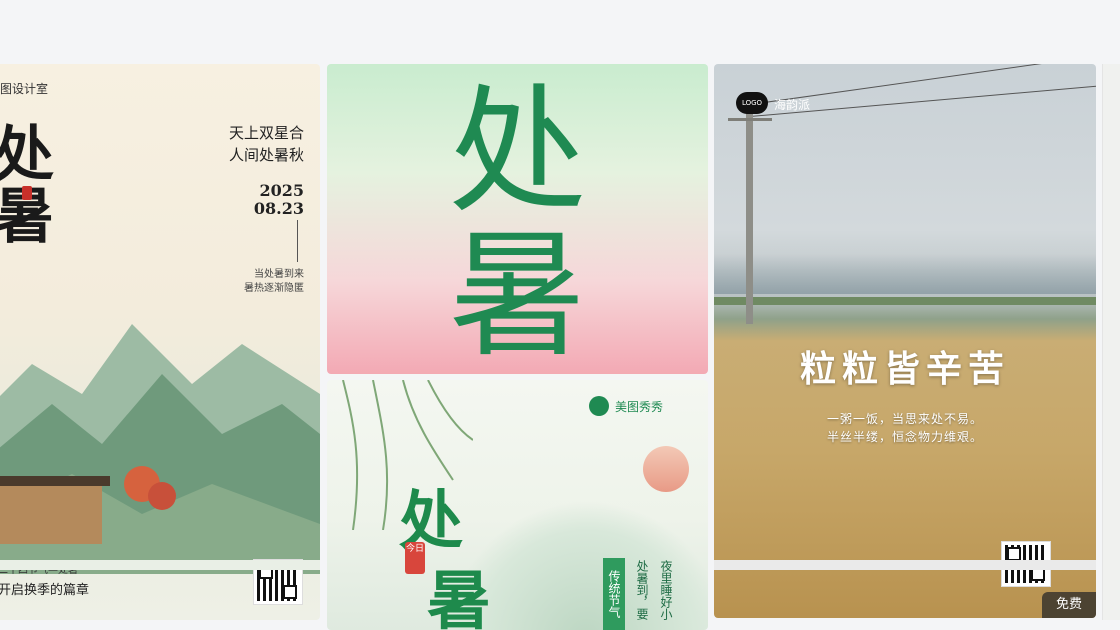 The image size is (1120, 630). What do you see at coordinates (517, 505) in the screenshot?
I see `template-card-willow: 美图秀秀 处 今日 暑 传统节气 处暑到，要 夜里睡好小` at bounding box center [517, 505].